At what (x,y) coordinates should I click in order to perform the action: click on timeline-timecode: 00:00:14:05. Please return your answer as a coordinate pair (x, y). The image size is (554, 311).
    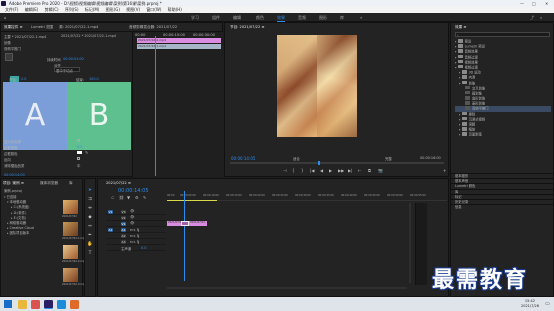
    Looking at the image, I should click on (133, 191).